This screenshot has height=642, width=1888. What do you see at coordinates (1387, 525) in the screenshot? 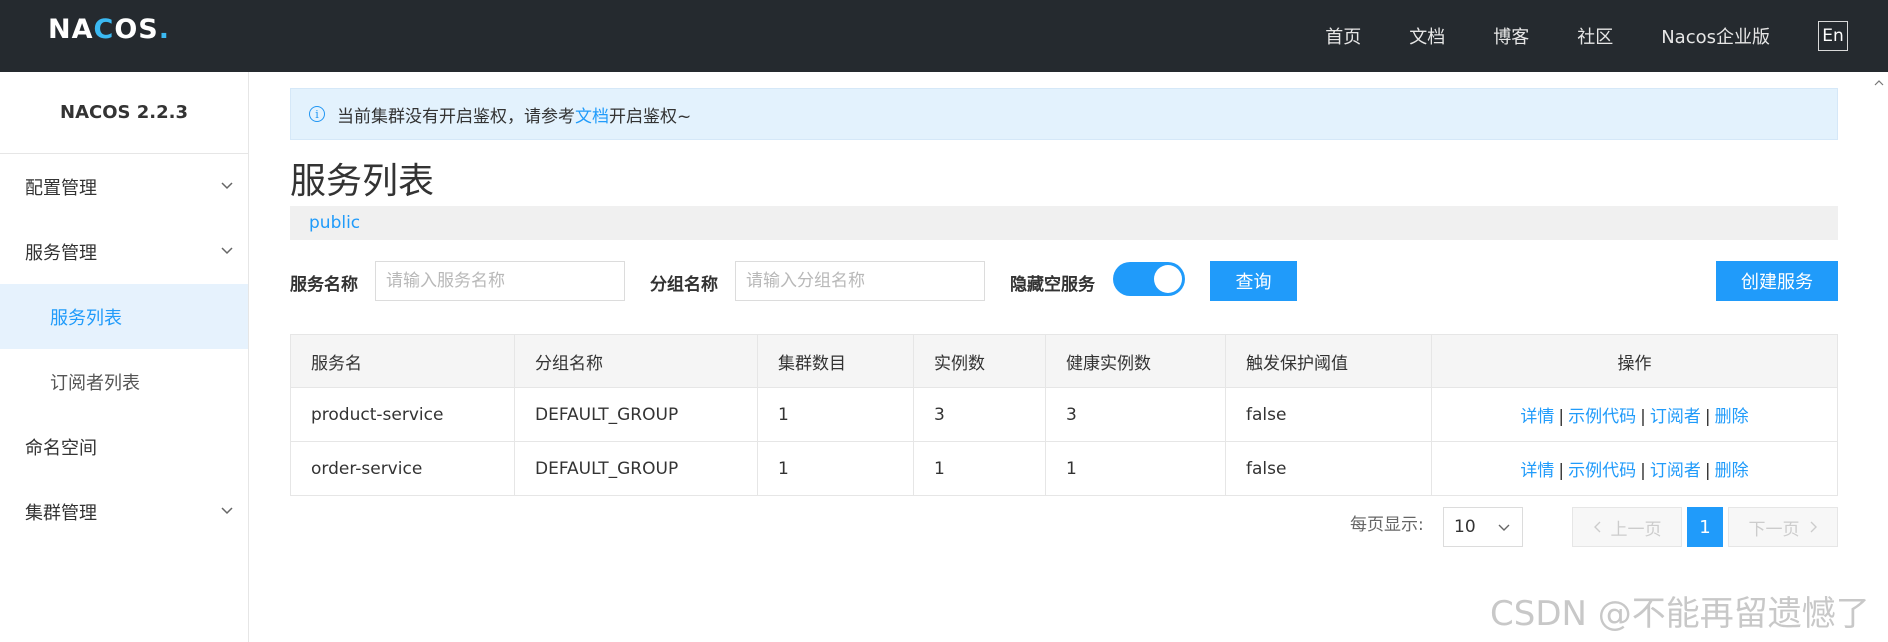
I see `per-page-label: 每页显示:` at bounding box center [1387, 525].